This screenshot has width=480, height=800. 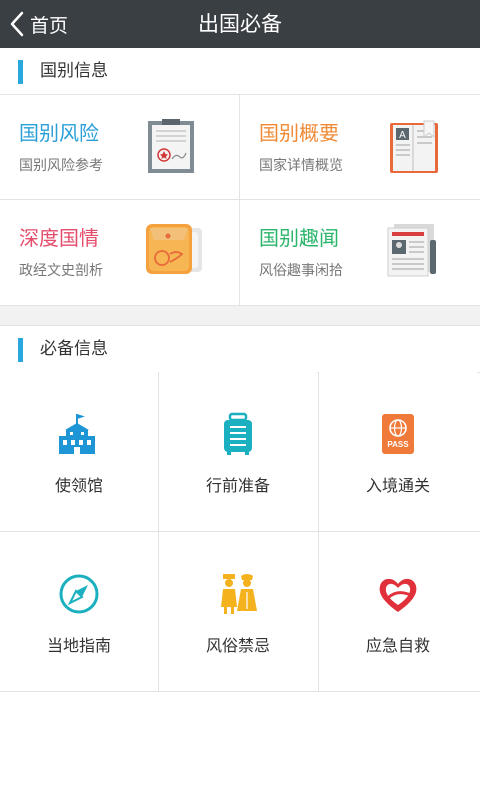 I want to click on tile-label: 当地指南, so click(x=78, y=645).